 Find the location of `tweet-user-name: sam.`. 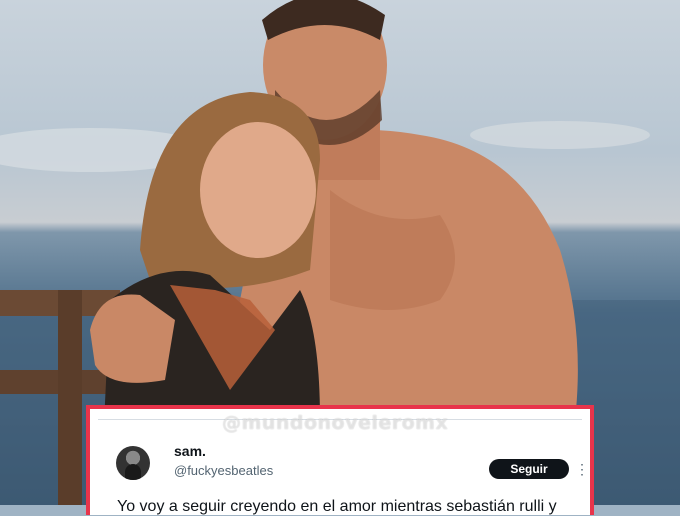

tweet-user-name: sam. is located at coordinates (190, 451).